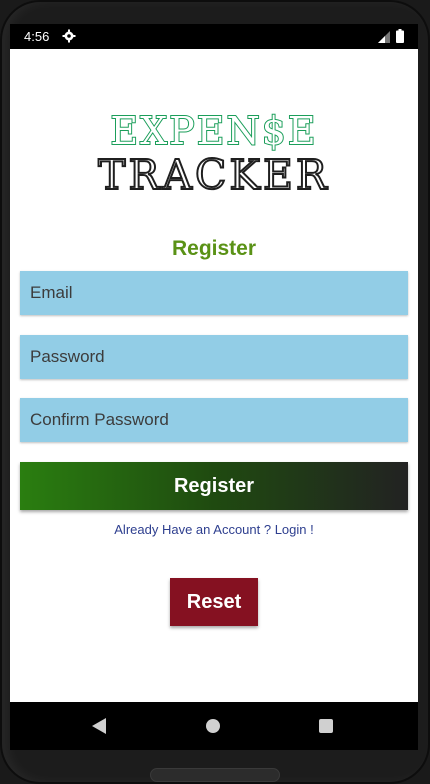 The height and width of the screenshot is (784, 430). I want to click on status-time: 4:56, so click(37, 36).